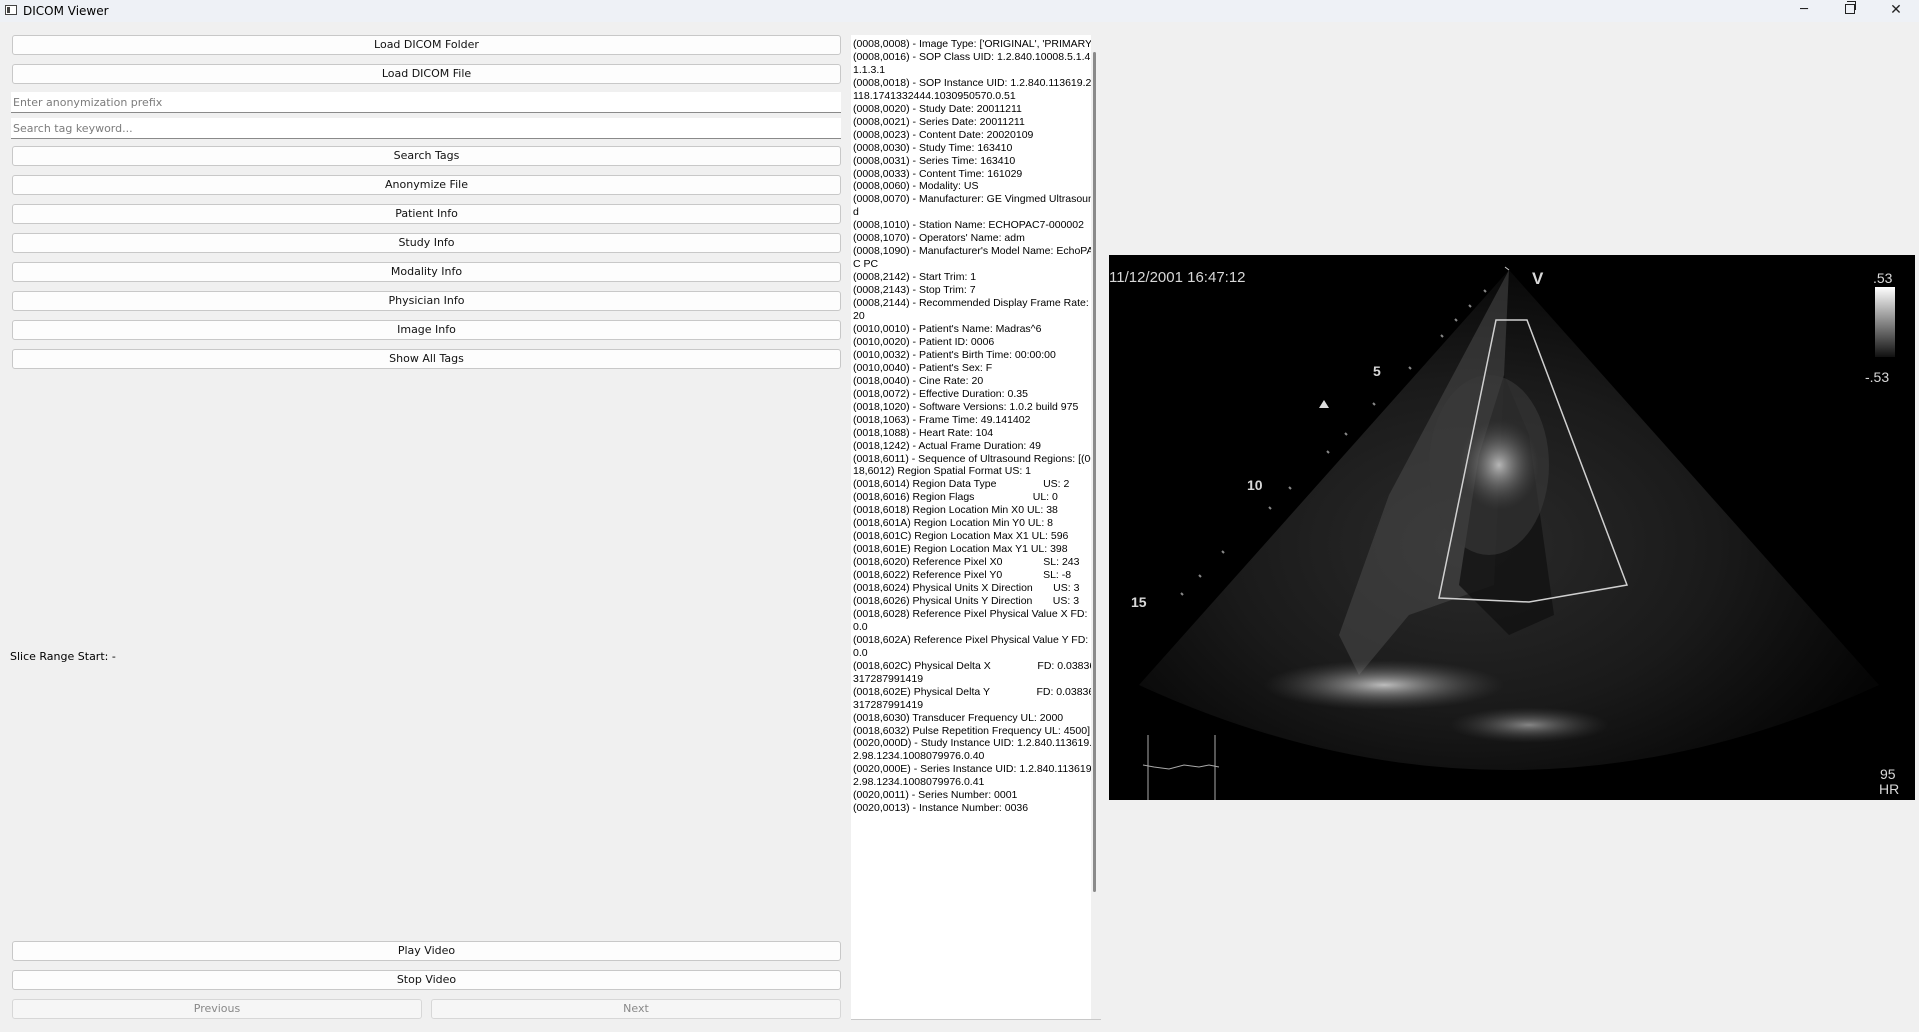 The width and height of the screenshot is (1919, 1032). What do you see at coordinates (426, 330) in the screenshot?
I see `image-info-button: Image Info` at bounding box center [426, 330].